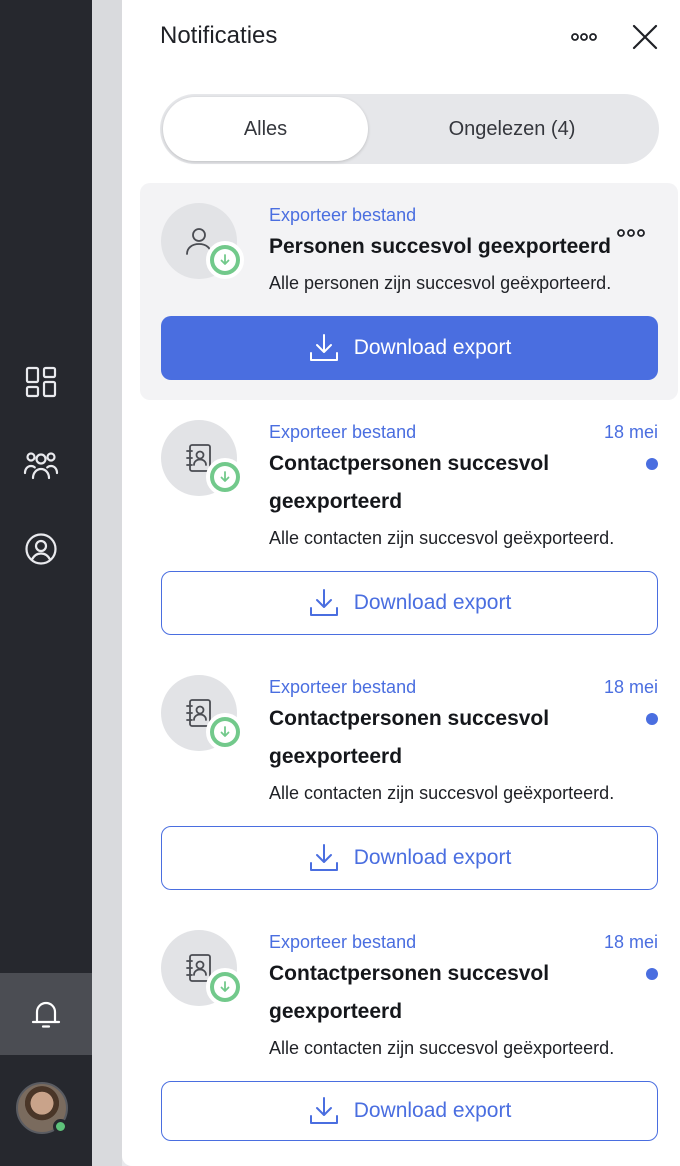 This screenshot has height=1166, width=680. Describe the element at coordinates (219, 35) in the screenshot. I see `panel-title: Notificaties` at that location.